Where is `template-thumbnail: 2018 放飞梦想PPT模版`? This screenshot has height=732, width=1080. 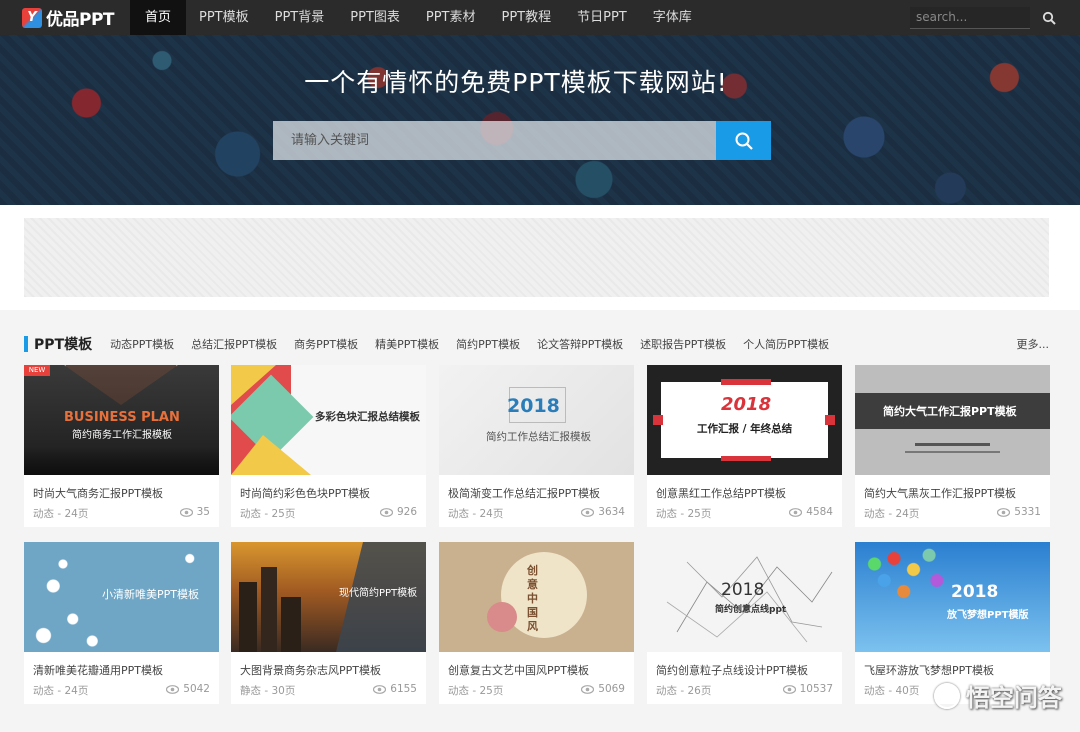
template-thumbnail: 2018 放飞梦想PPT模版 is located at coordinates (952, 597).